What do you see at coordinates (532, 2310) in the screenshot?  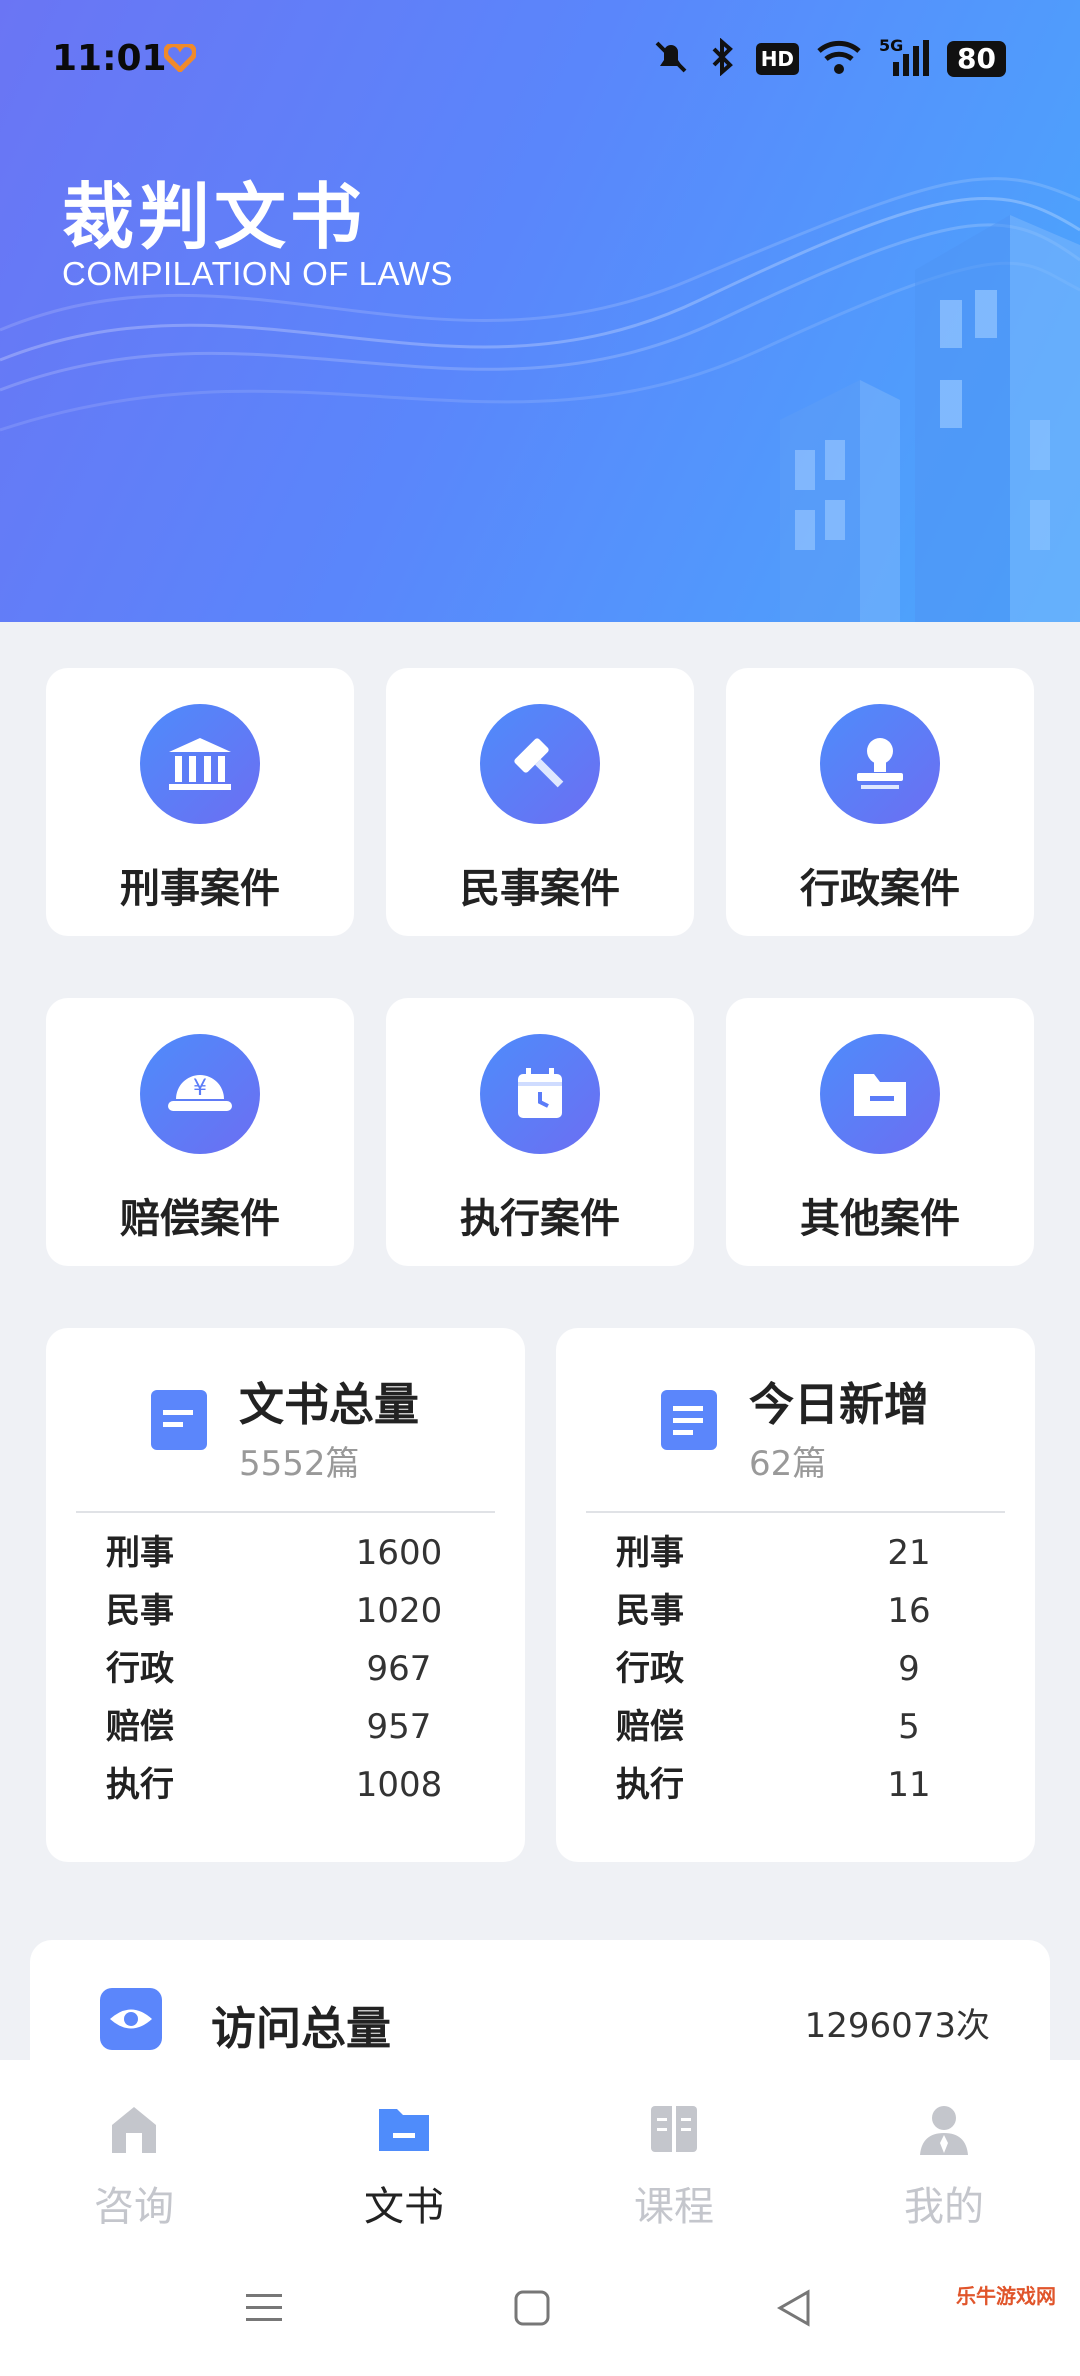 I see `home-button-icon` at bounding box center [532, 2310].